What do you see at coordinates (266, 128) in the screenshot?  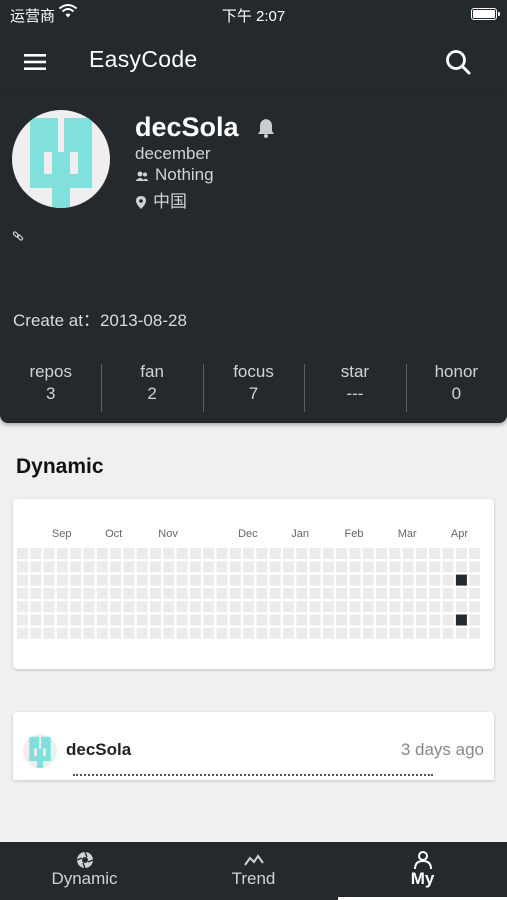 I see `bell-icon` at bounding box center [266, 128].